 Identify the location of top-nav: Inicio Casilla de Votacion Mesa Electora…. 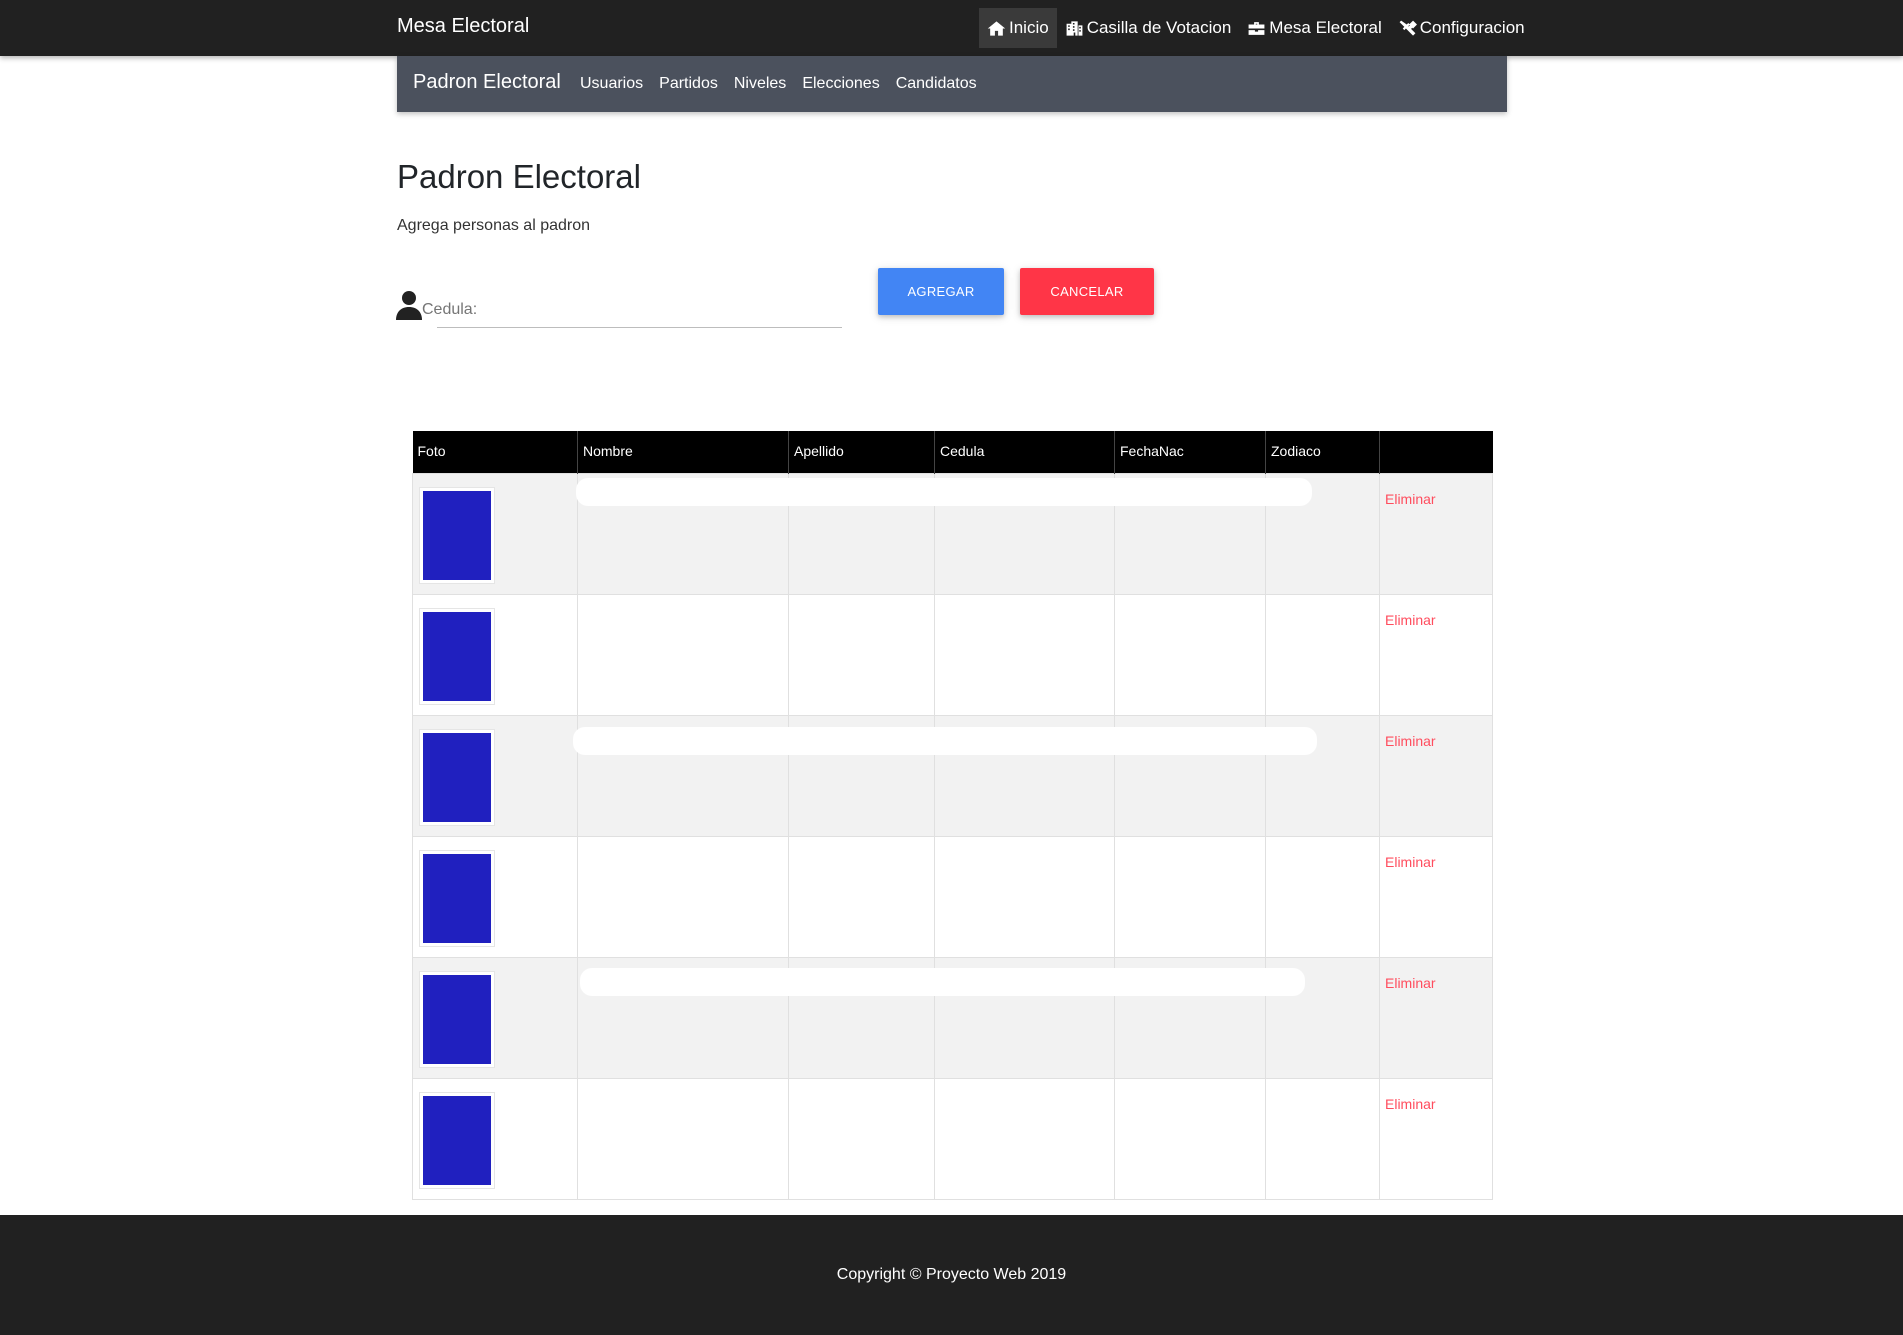
(1256, 28).